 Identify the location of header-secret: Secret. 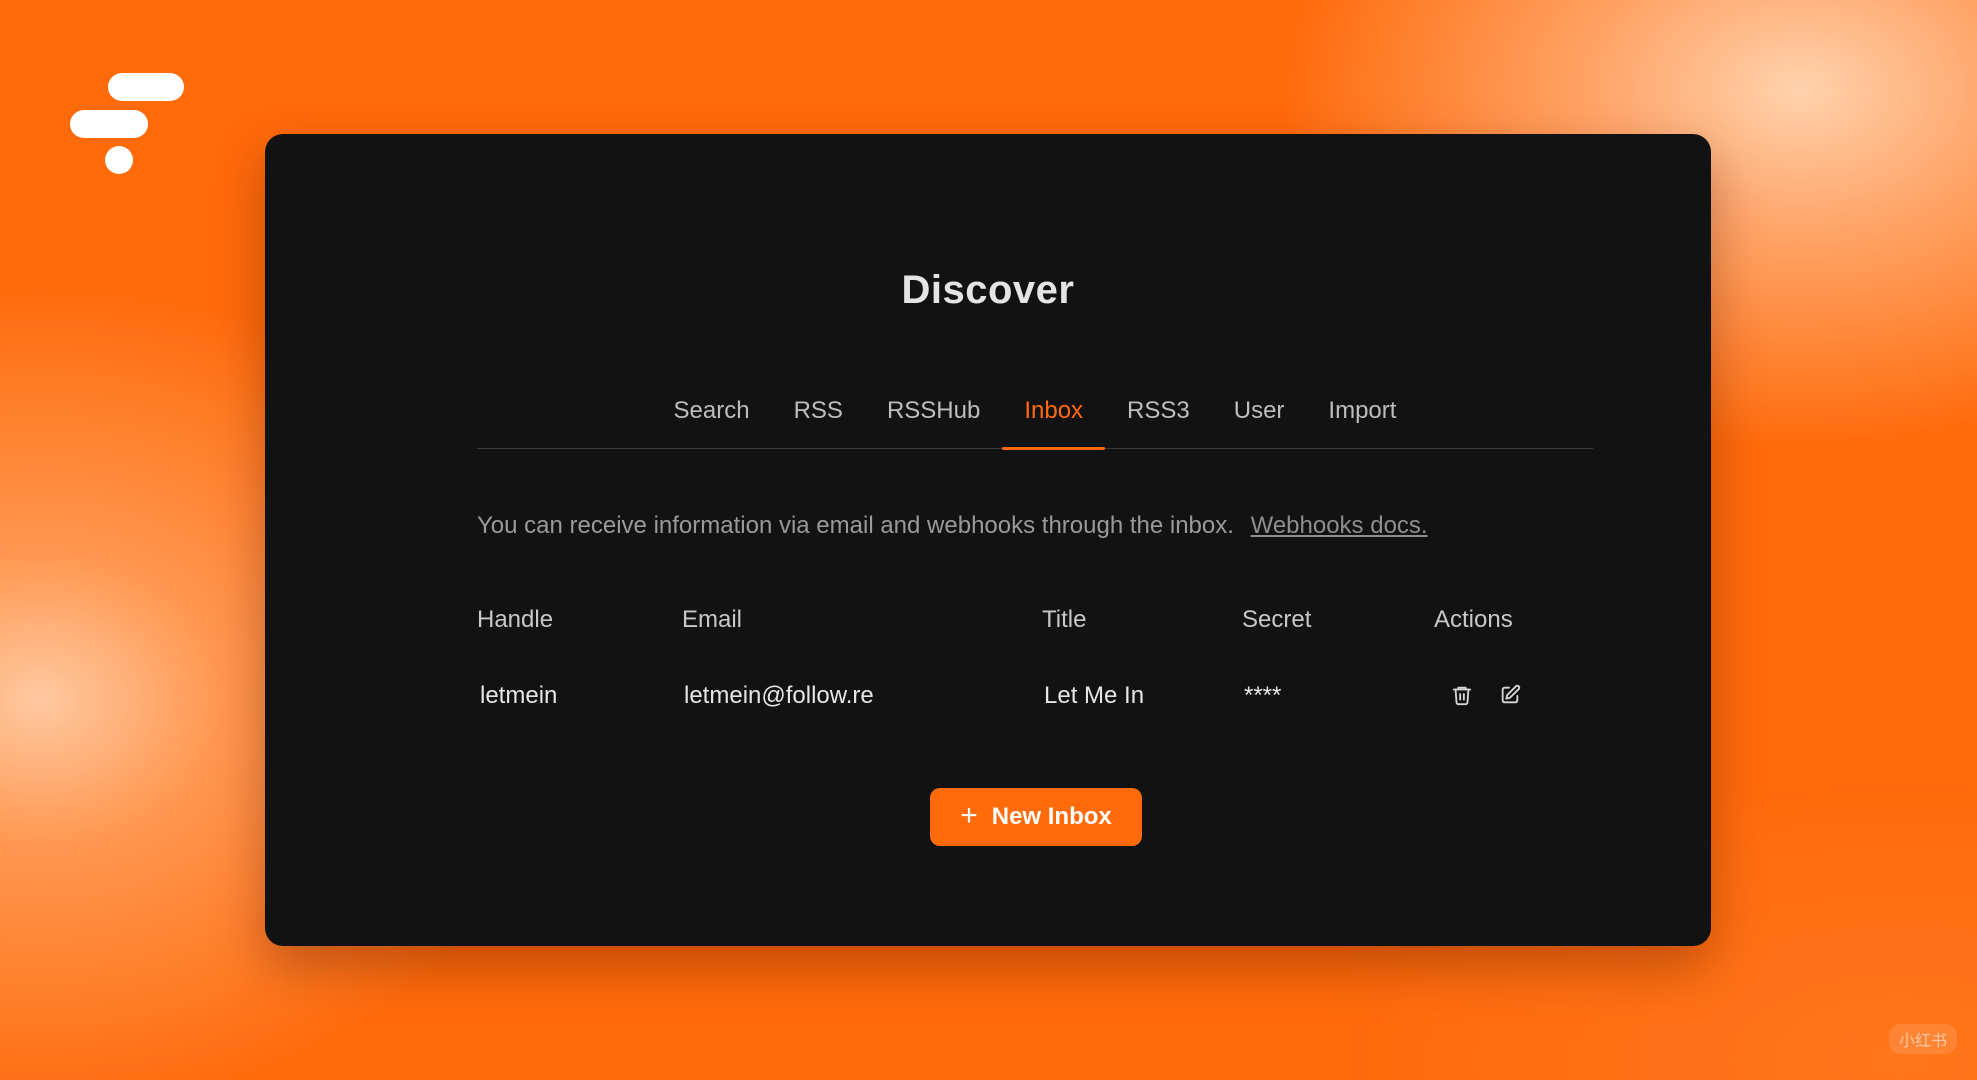
(1277, 619).